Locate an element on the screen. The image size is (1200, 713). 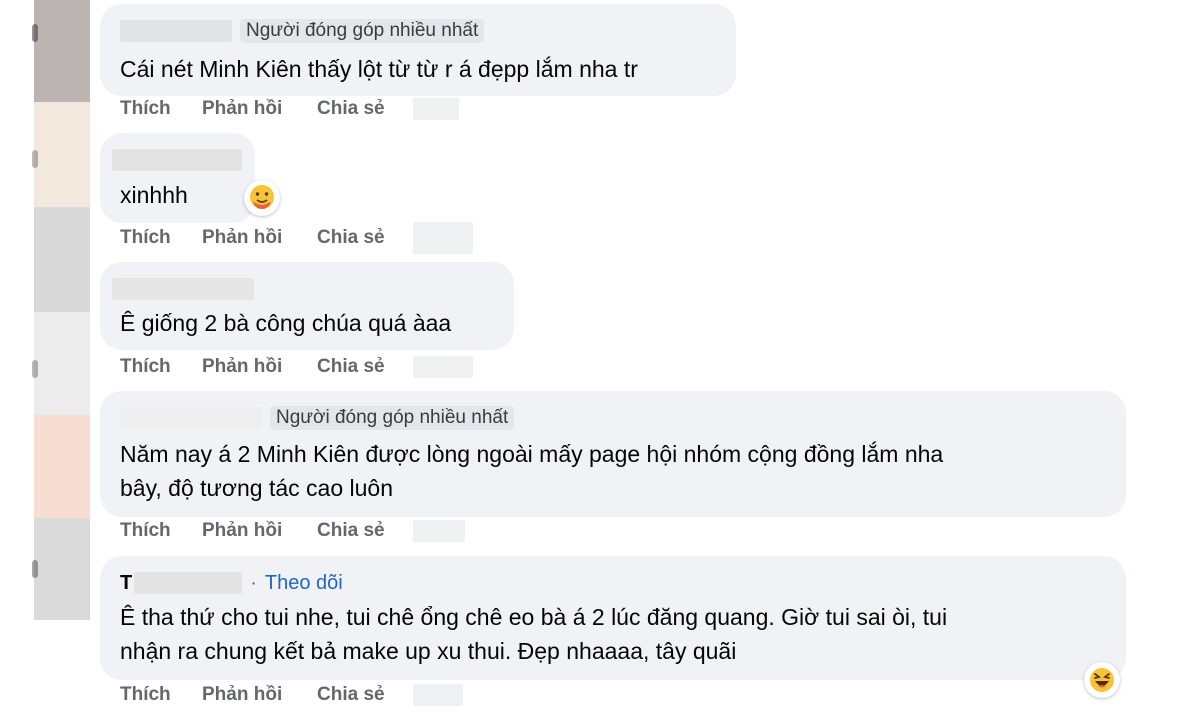
comment-bubble: xinhhh is located at coordinates (177, 178).